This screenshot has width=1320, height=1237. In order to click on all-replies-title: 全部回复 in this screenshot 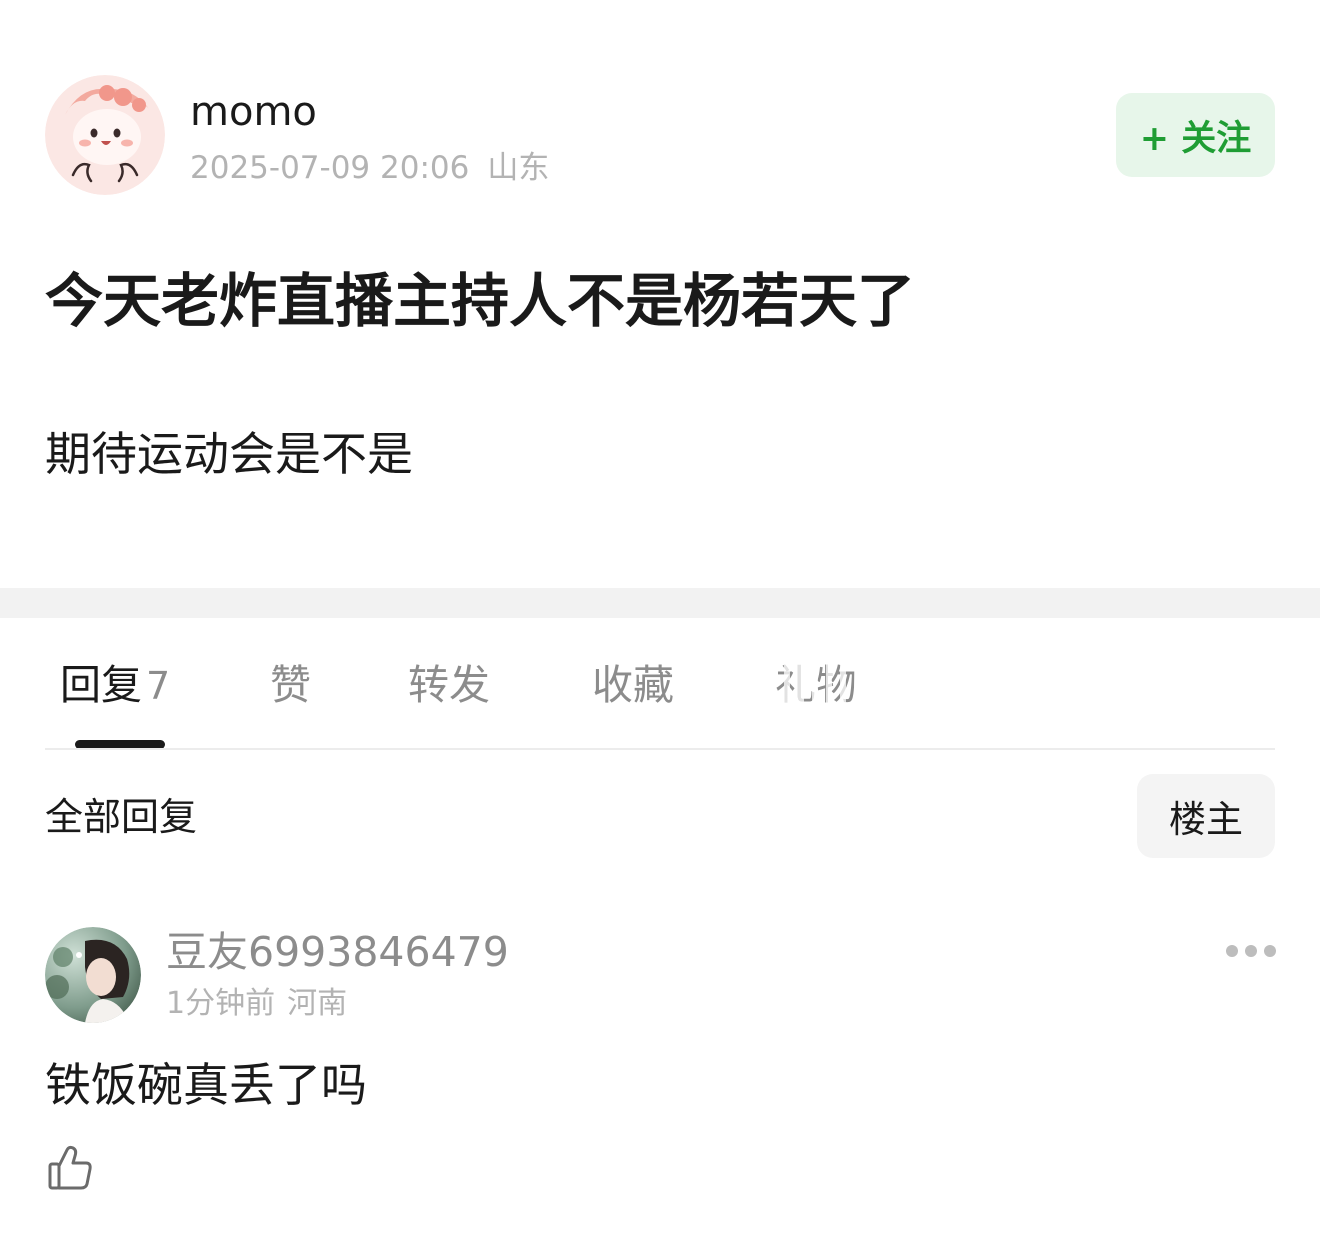, I will do `click(121, 817)`.